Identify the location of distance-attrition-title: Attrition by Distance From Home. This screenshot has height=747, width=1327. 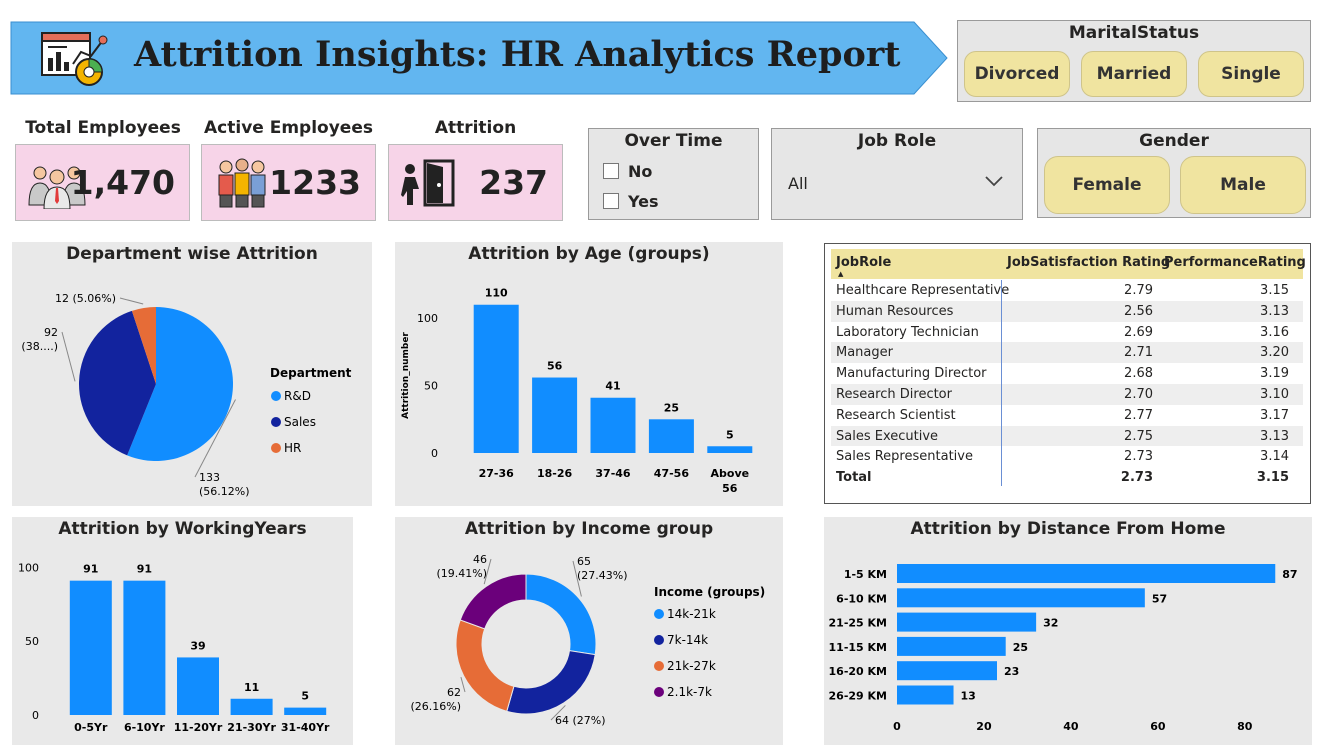
(1068, 529).